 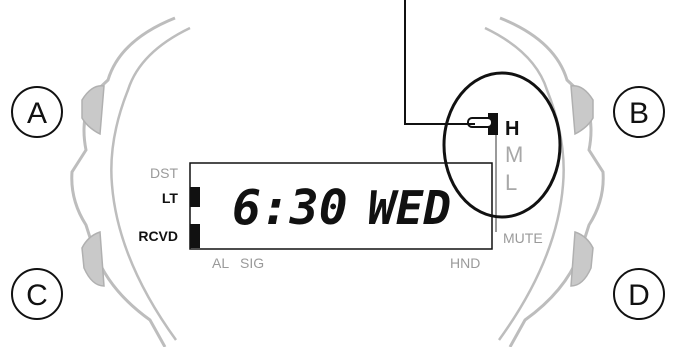 I want to click on lt-indicator: LT, so click(x=170, y=198).